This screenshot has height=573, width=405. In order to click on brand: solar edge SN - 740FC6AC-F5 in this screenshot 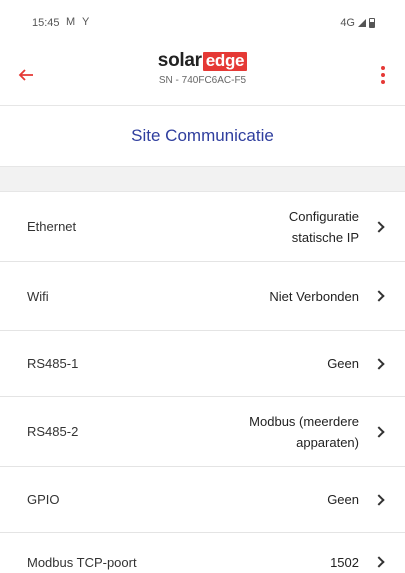, I will do `click(202, 68)`.